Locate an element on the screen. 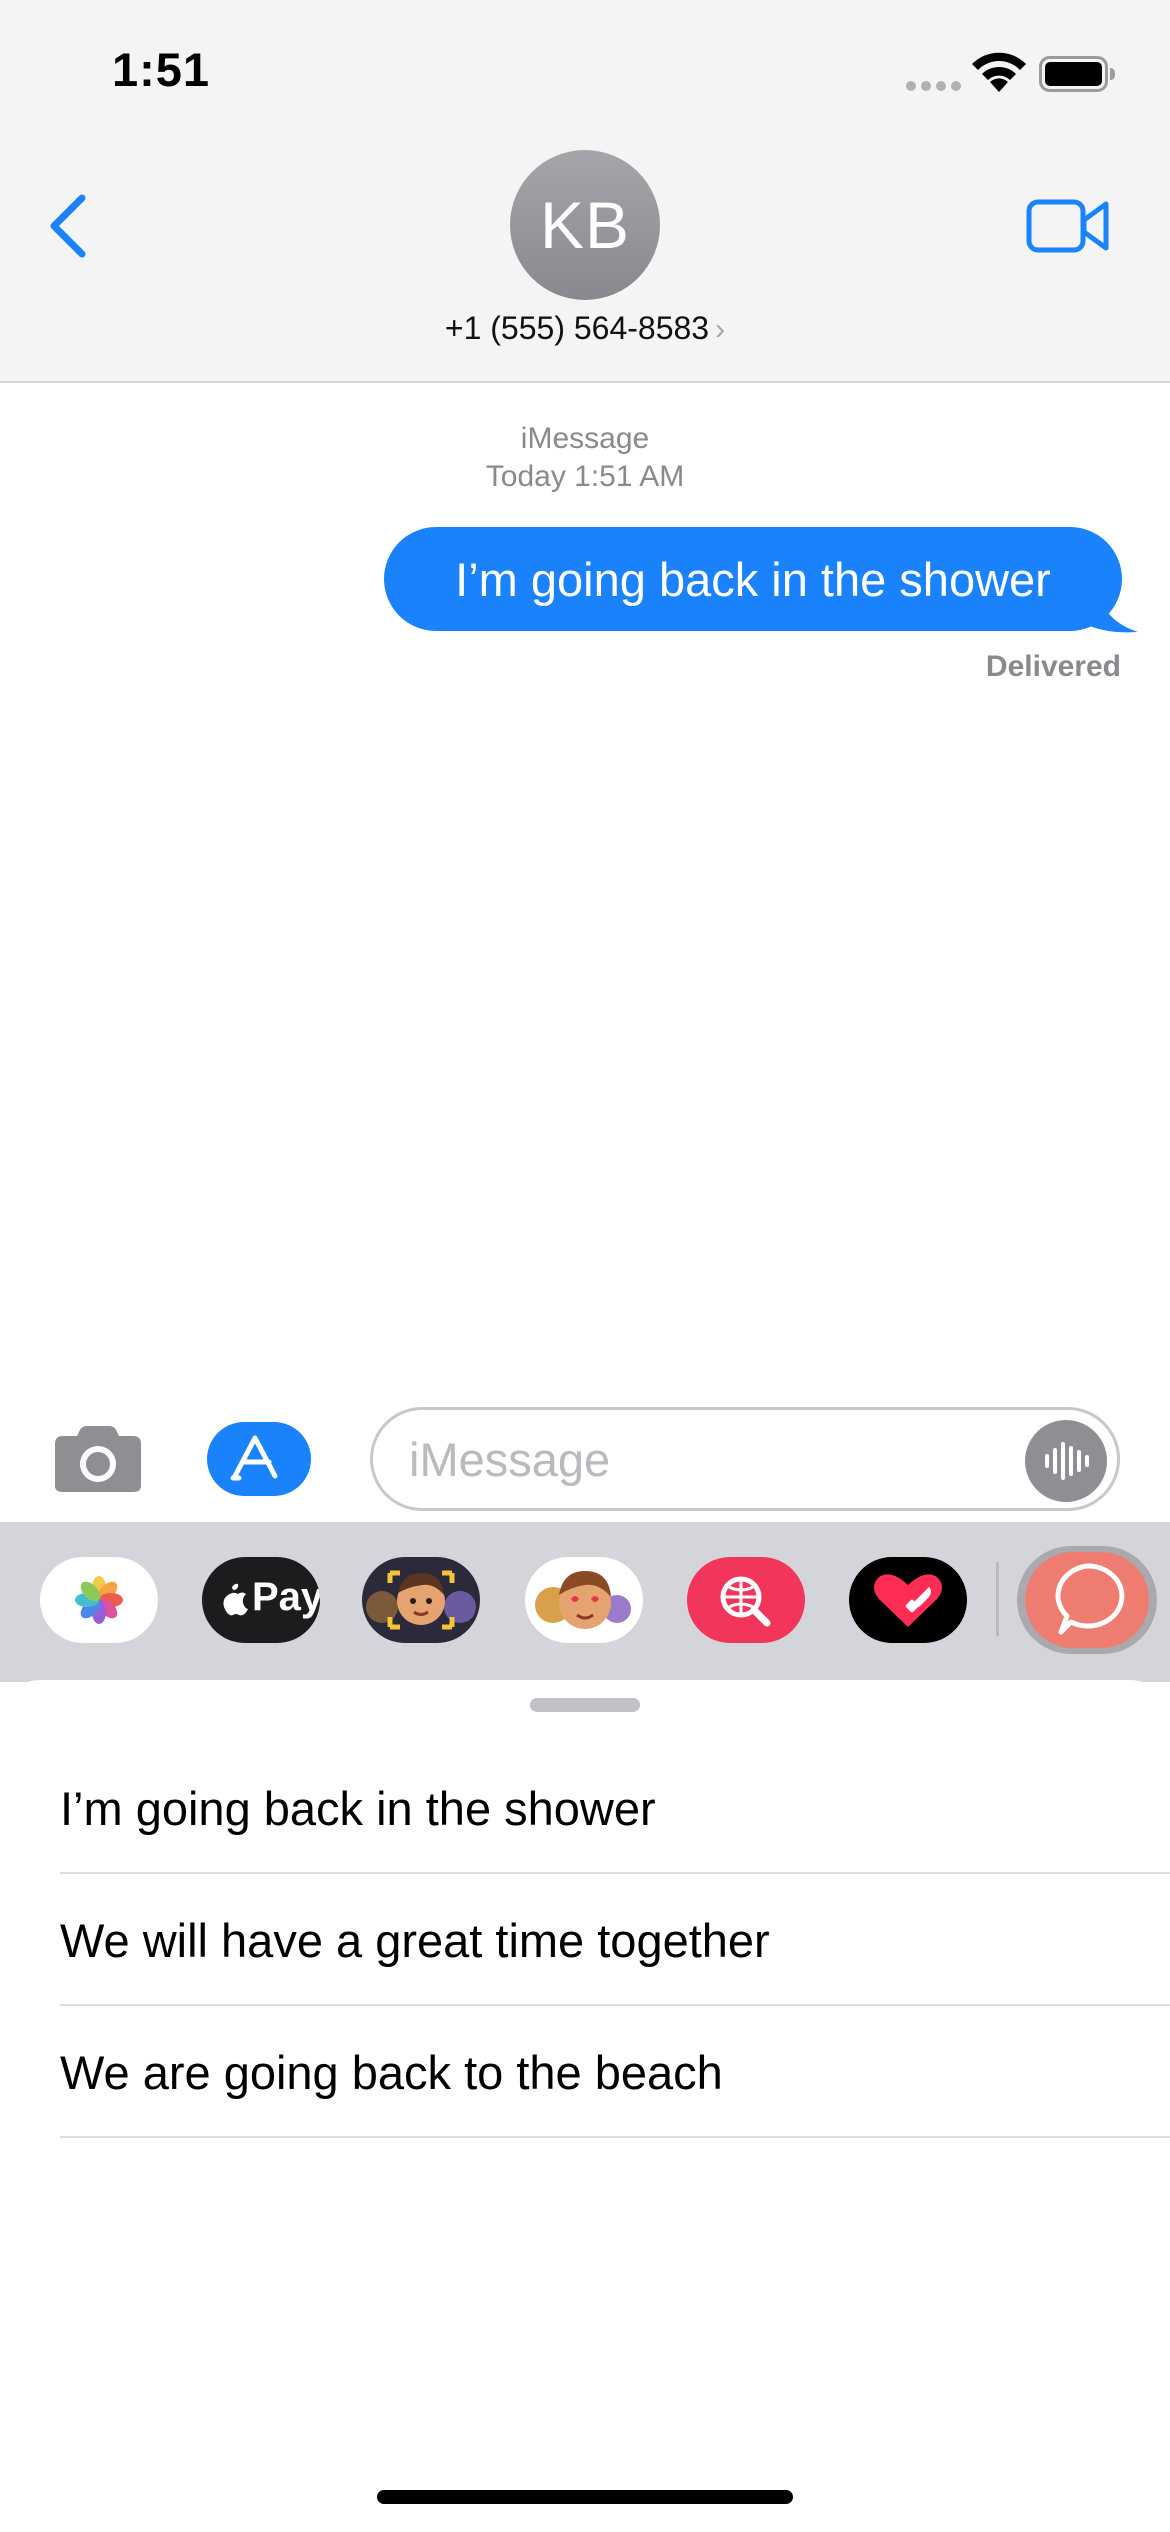 The image size is (1170, 2532). memoji-stickers-app-button is located at coordinates (584, 1600).